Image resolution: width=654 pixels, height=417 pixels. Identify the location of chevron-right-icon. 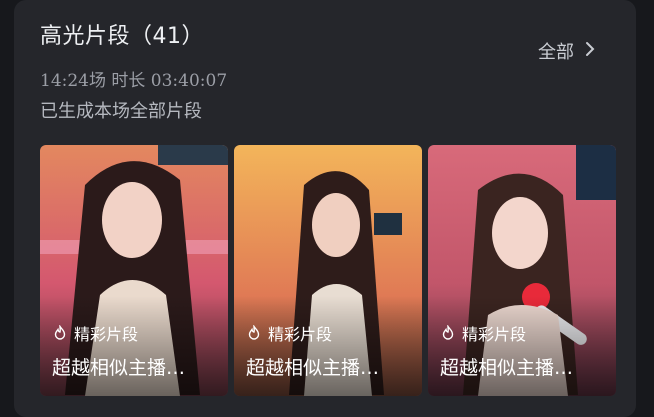
(590, 51).